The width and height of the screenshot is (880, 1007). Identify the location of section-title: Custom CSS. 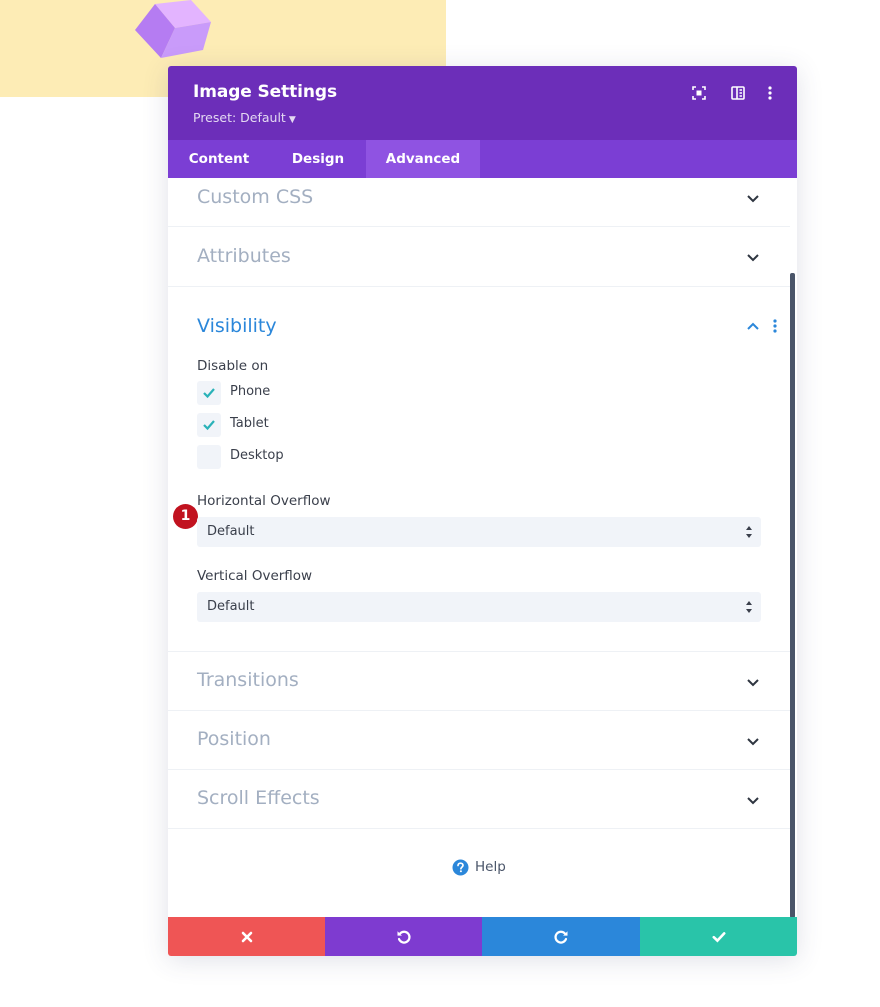
(255, 197).